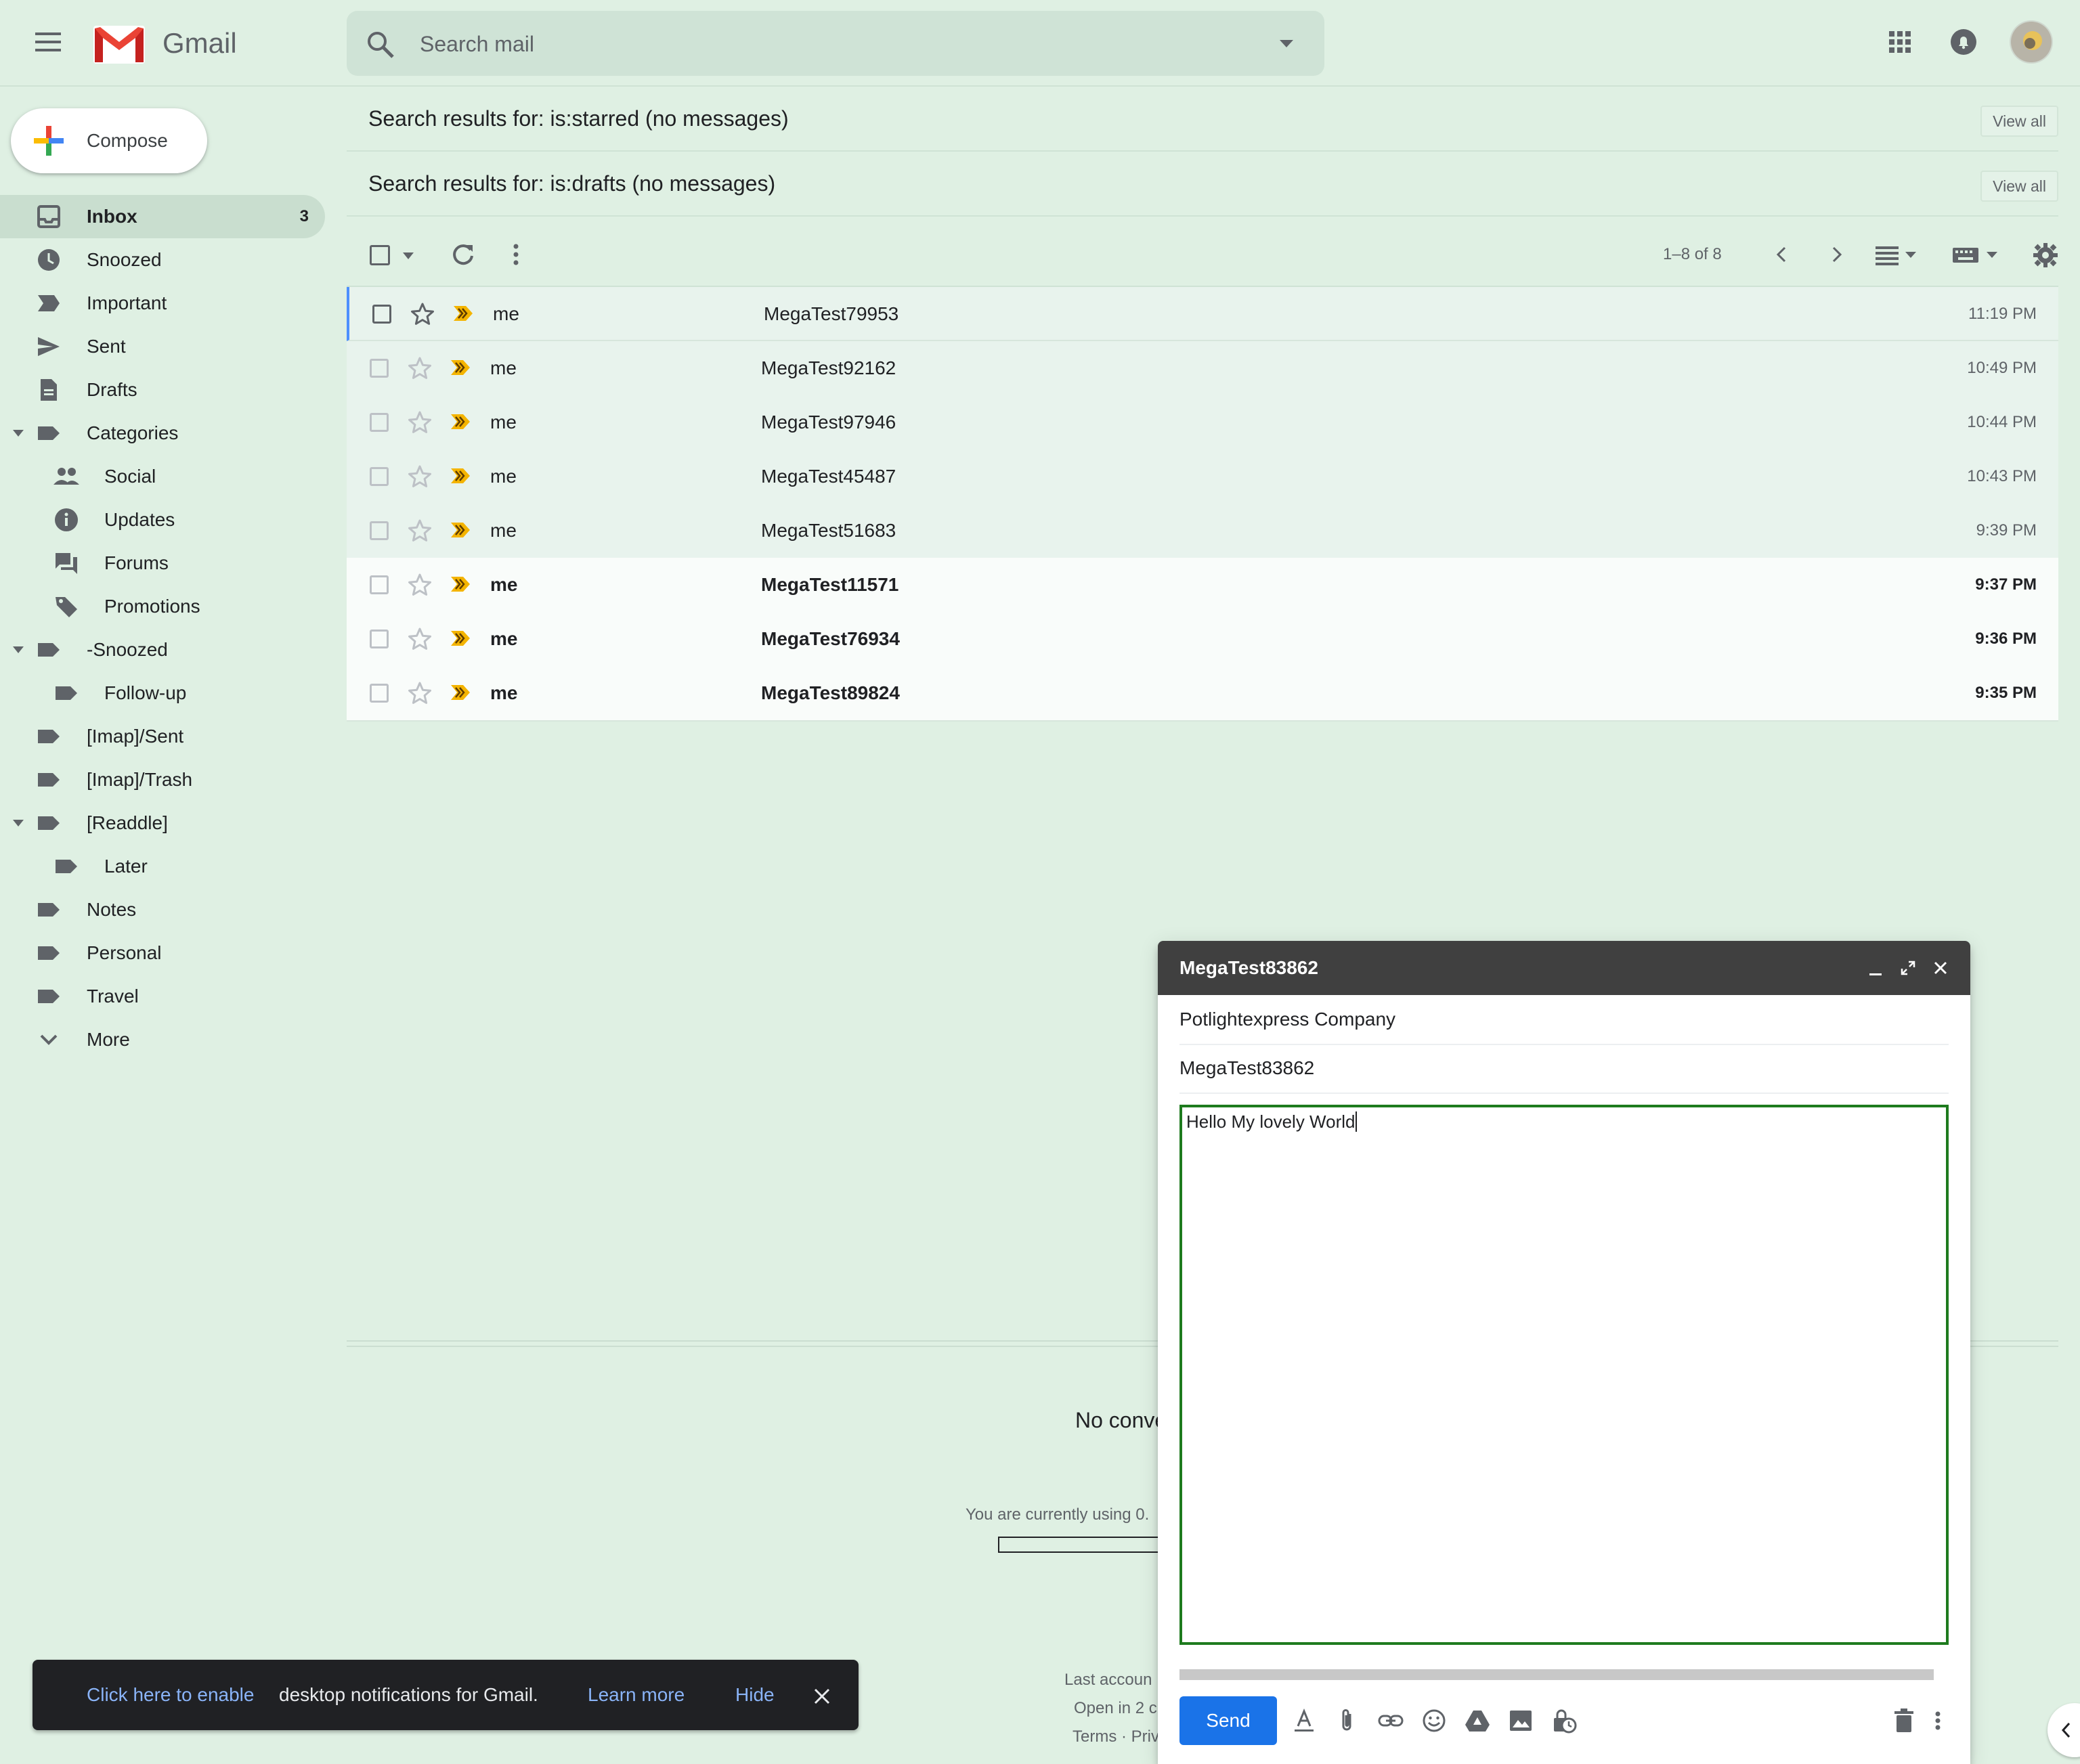 Image resolution: width=2080 pixels, height=1764 pixels. Describe the element at coordinates (380, 255) in the screenshot. I see `select-all-checkbox` at that location.